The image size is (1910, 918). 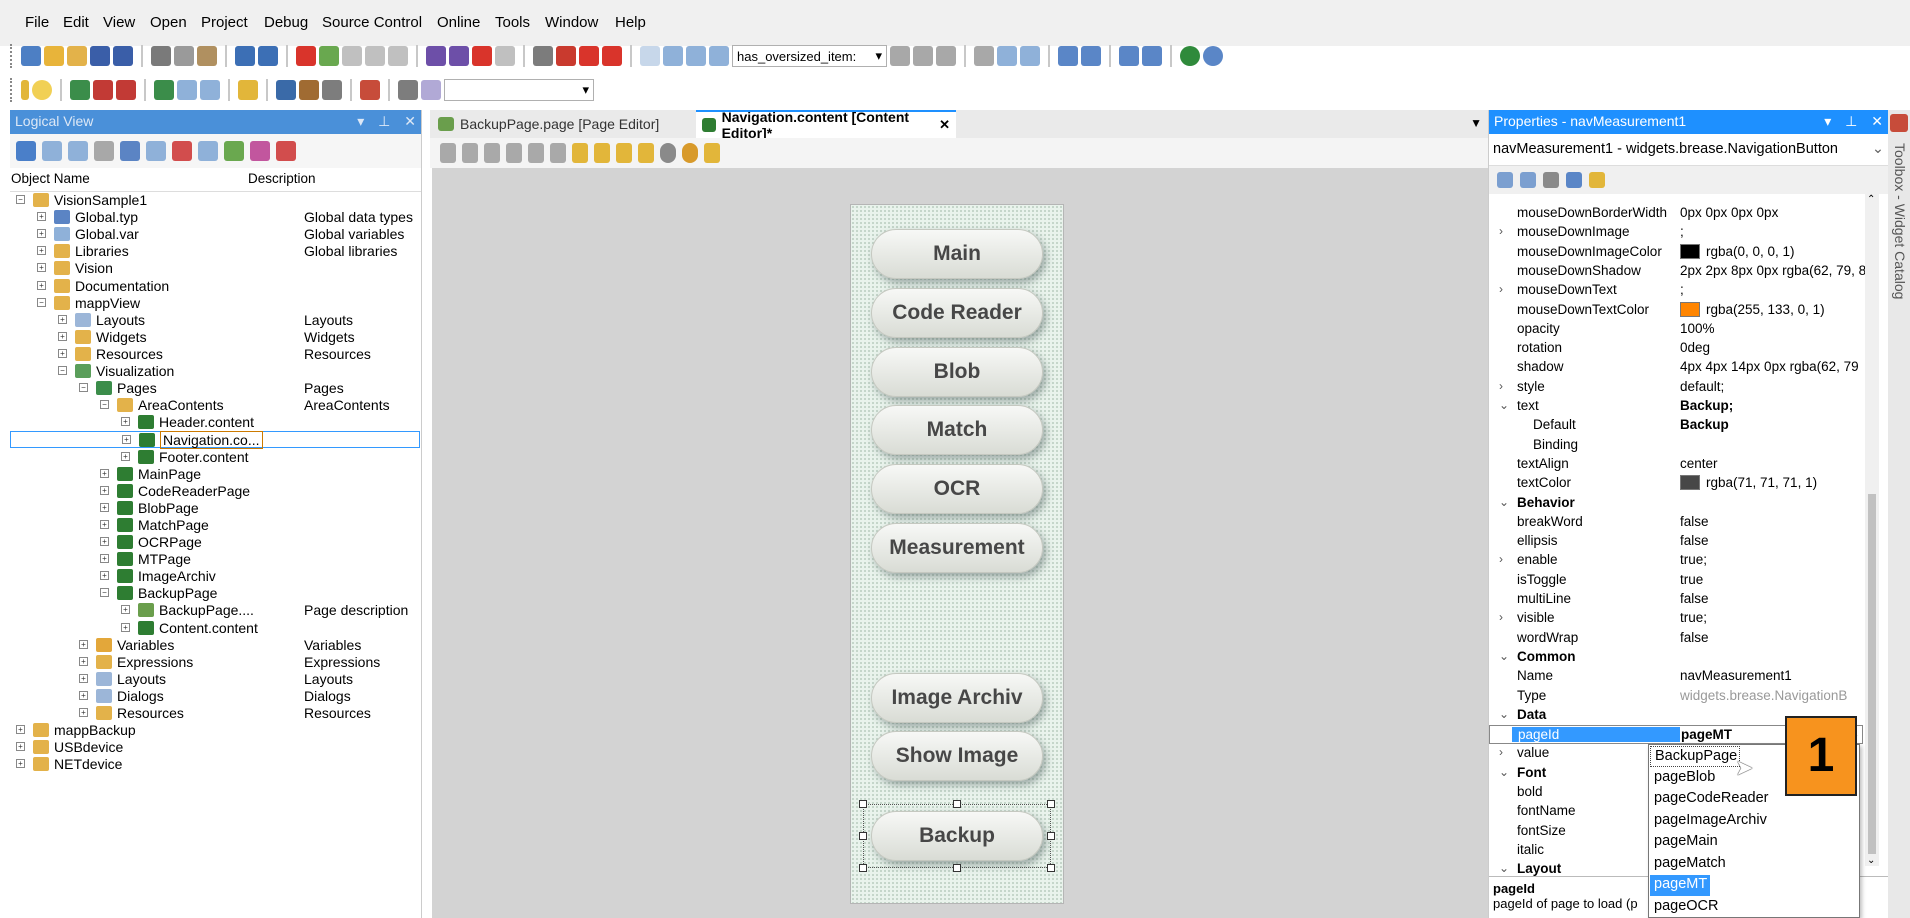 What do you see at coordinates (156, 151) in the screenshot?
I see `view-config-icon` at bounding box center [156, 151].